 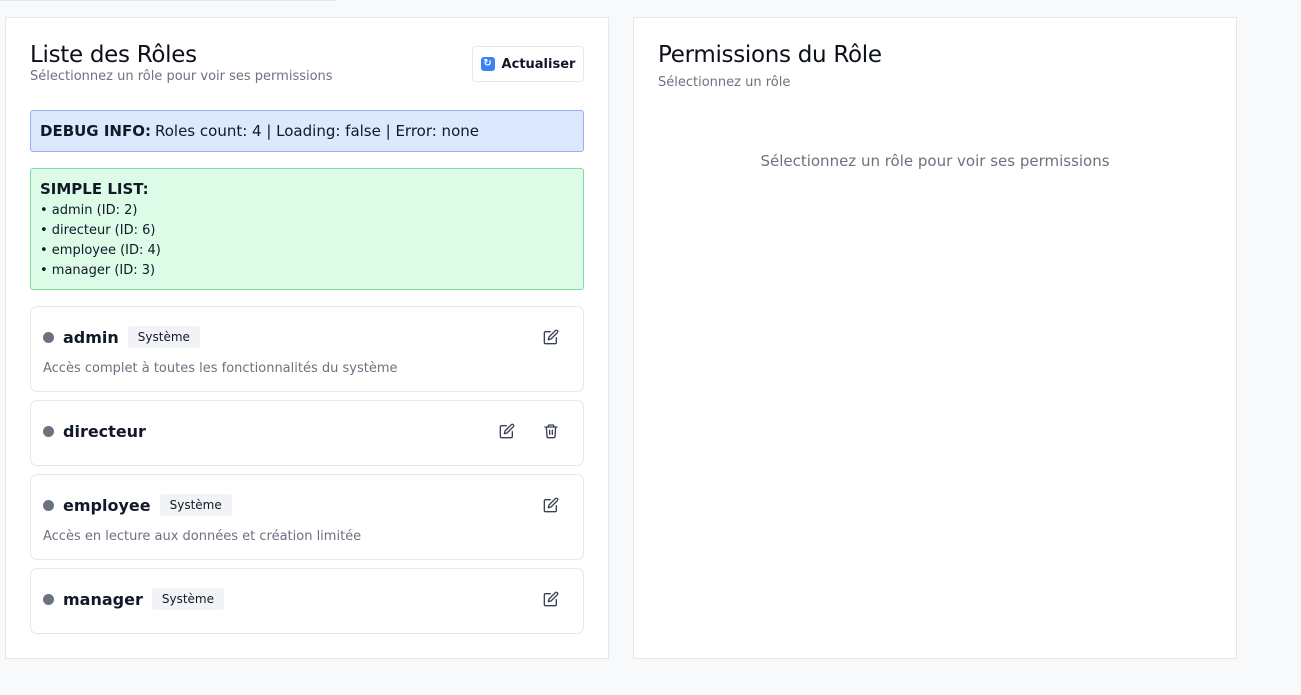 I want to click on role-card-header: directeur, so click(x=307, y=431).